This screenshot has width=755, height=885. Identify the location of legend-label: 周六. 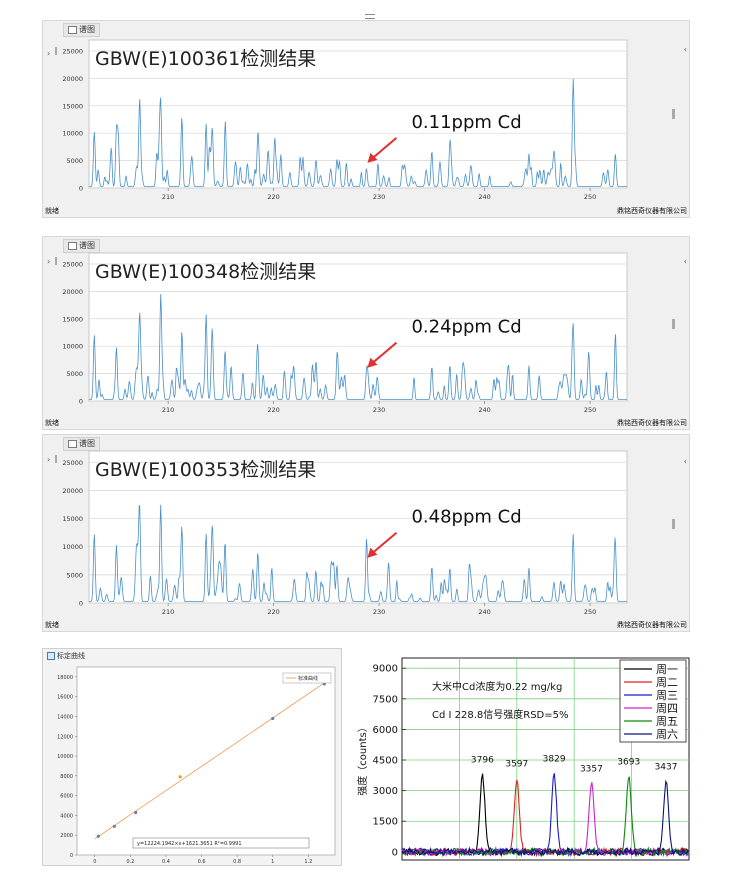
(667, 734).